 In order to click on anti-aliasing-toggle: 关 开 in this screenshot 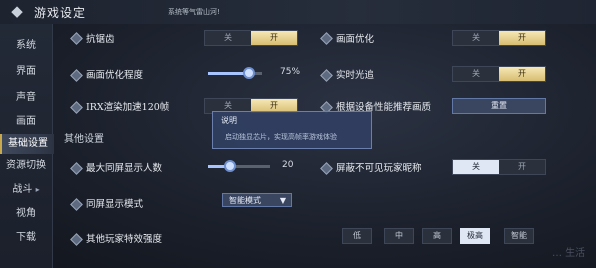, I will do `click(251, 38)`.